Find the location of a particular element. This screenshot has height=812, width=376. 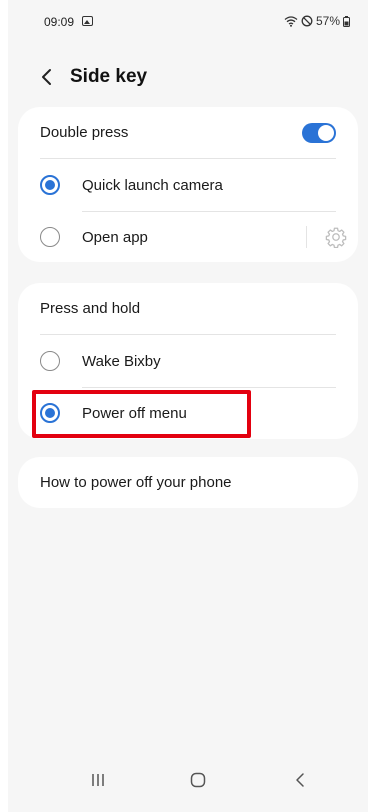

home-button is located at coordinates (198, 780).